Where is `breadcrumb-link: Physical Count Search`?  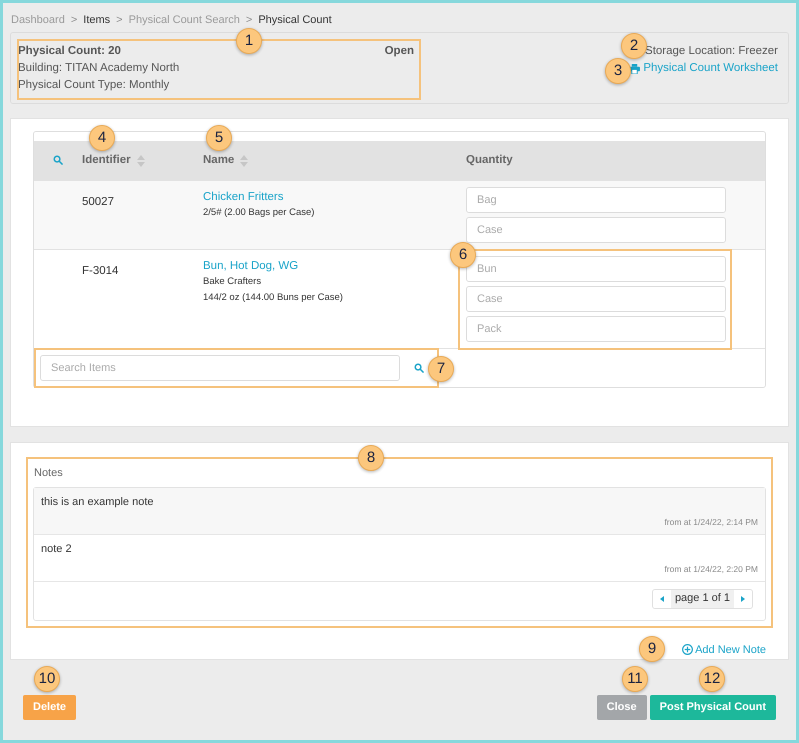
breadcrumb-link: Physical Count Search is located at coordinates (184, 20).